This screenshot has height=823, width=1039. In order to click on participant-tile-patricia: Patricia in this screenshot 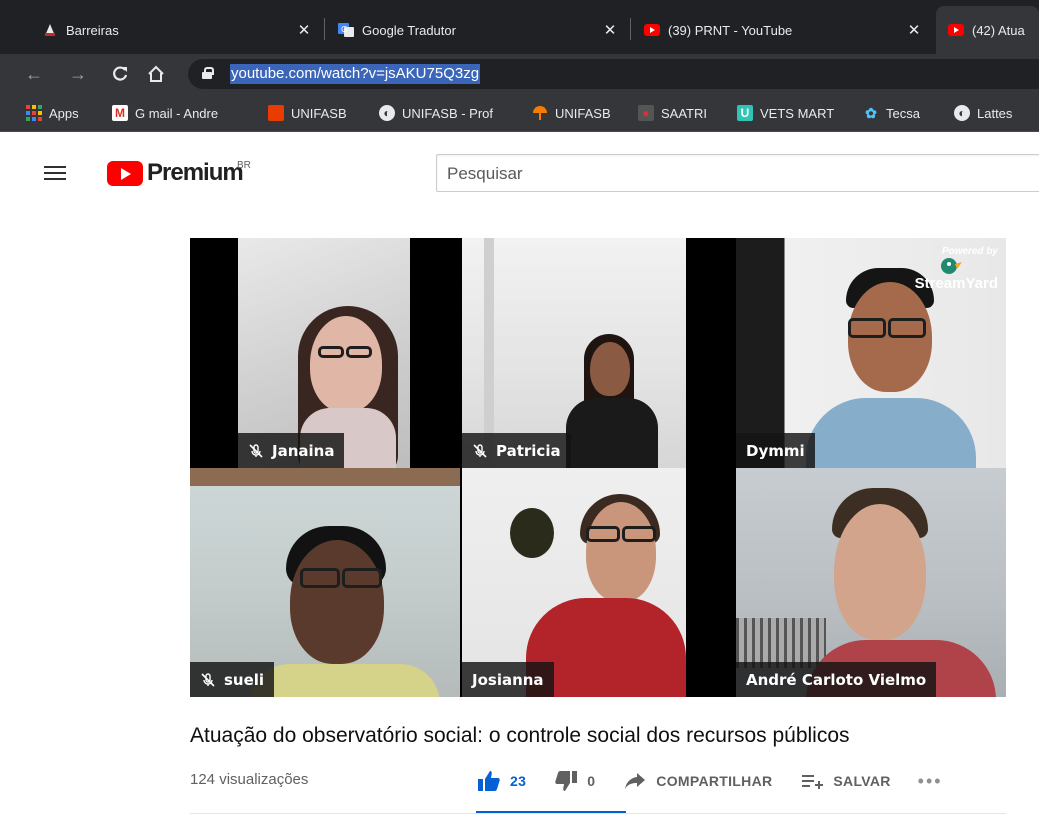, I will do `click(574, 353)`.